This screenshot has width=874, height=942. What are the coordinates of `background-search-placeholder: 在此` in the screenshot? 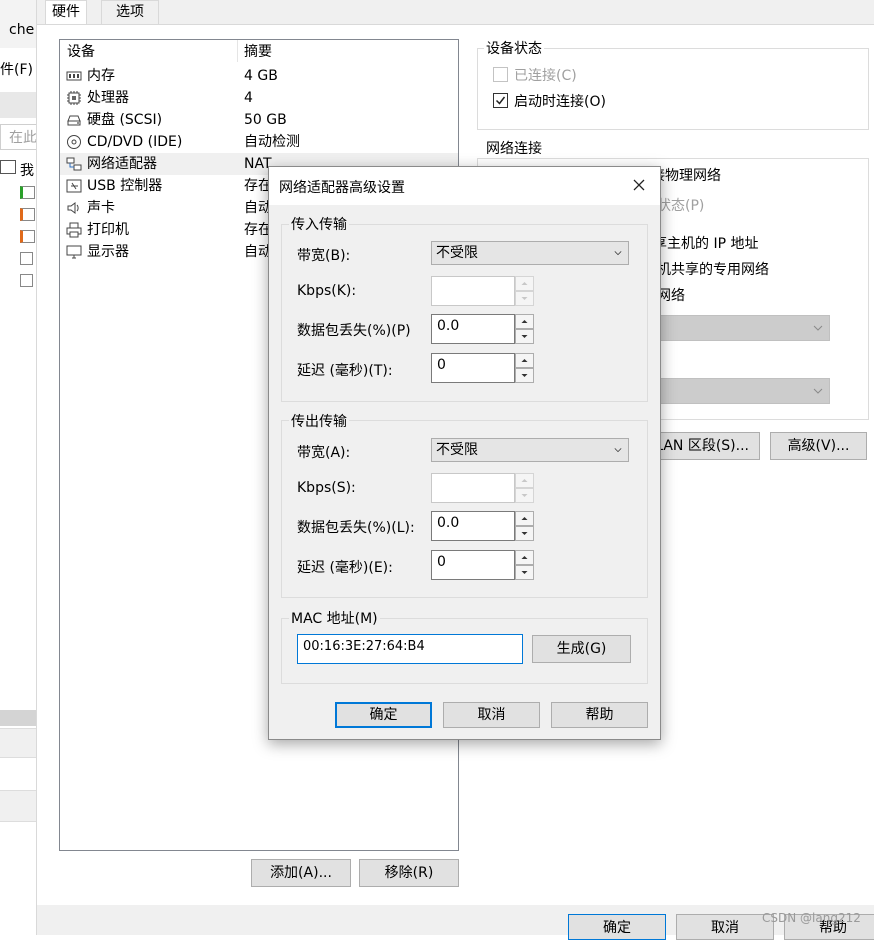 It's located at (23, 138).